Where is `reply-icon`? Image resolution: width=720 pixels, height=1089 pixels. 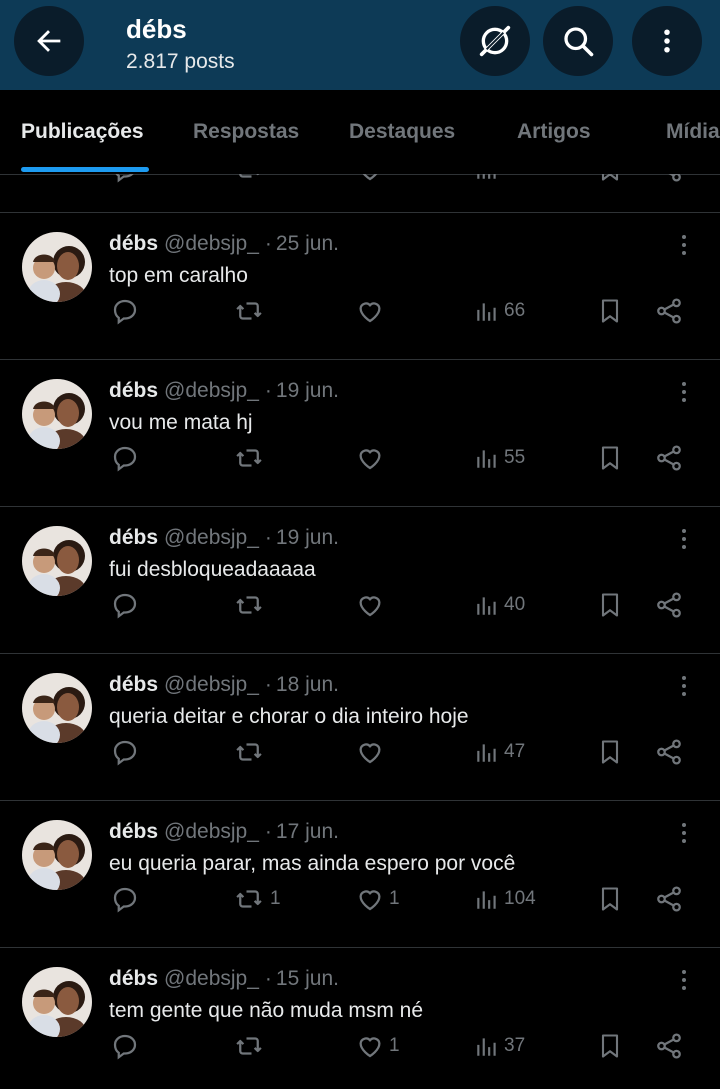 reply-icon is located at coordinates (125, 753).